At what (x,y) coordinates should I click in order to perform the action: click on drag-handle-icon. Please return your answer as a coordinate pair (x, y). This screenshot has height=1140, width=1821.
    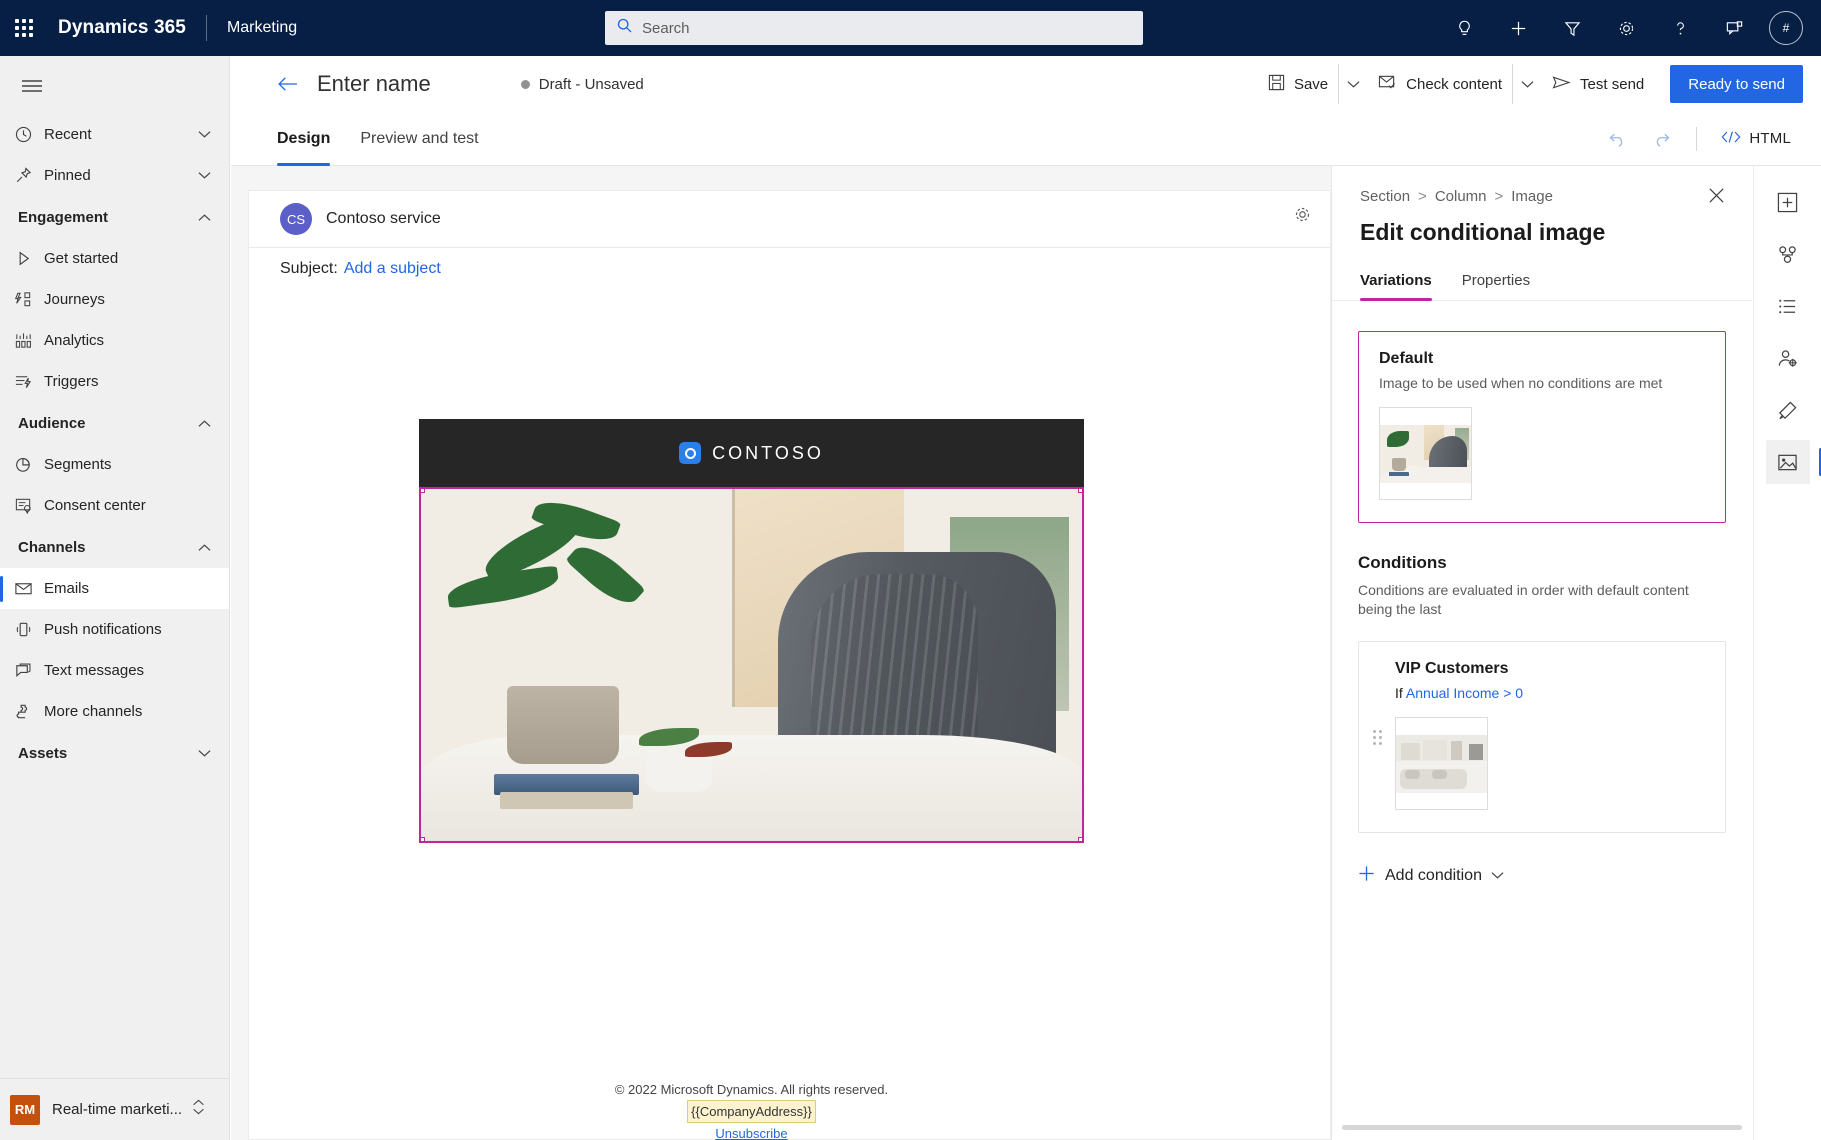
    Looking at the image, I should click on (1379, 737).